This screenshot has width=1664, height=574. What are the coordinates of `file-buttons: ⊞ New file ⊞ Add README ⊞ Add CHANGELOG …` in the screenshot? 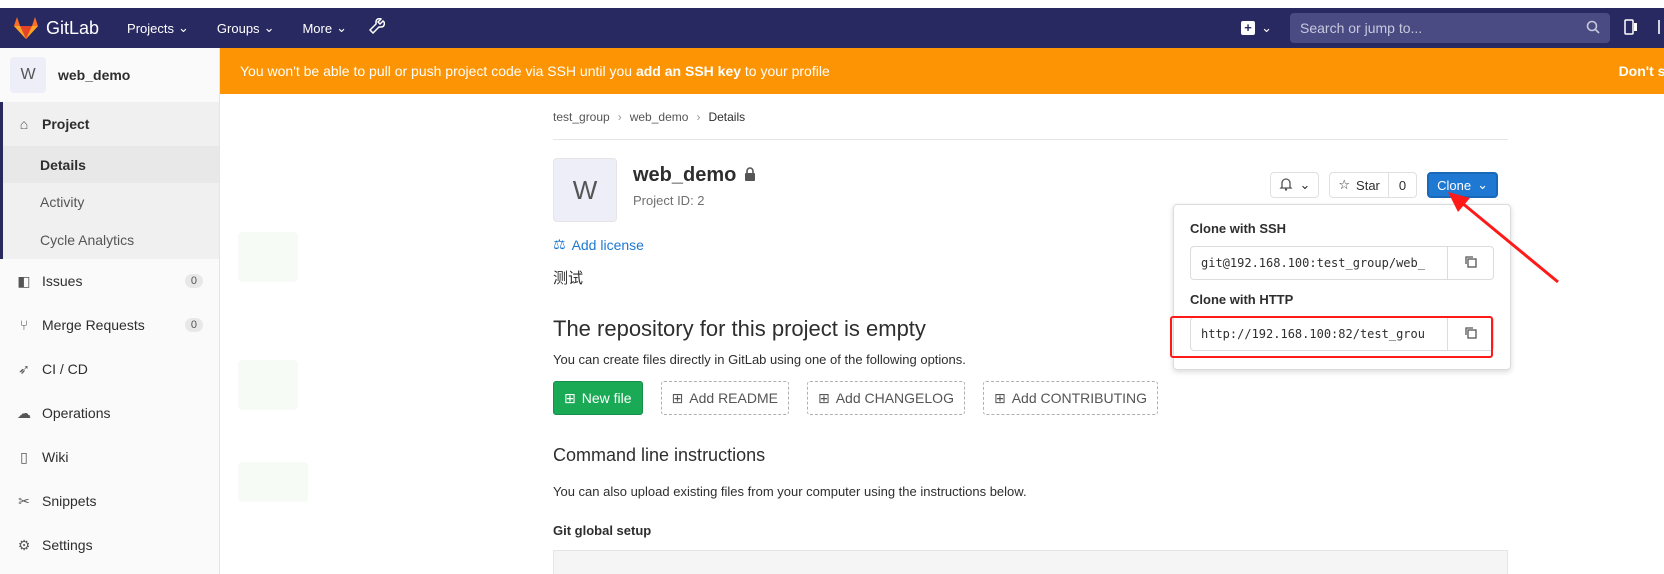 It's located at (1030, 398).